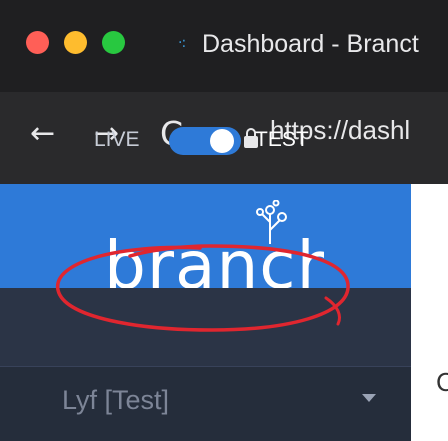  Describe the element at coordinates (369, 398) in the screenshot. I see `chevron-down-icon` at that location.